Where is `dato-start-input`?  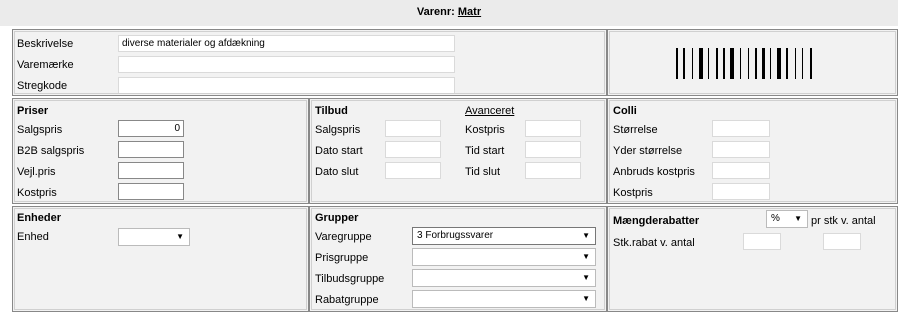
dato-start-input is located at coordinates (413, 149).